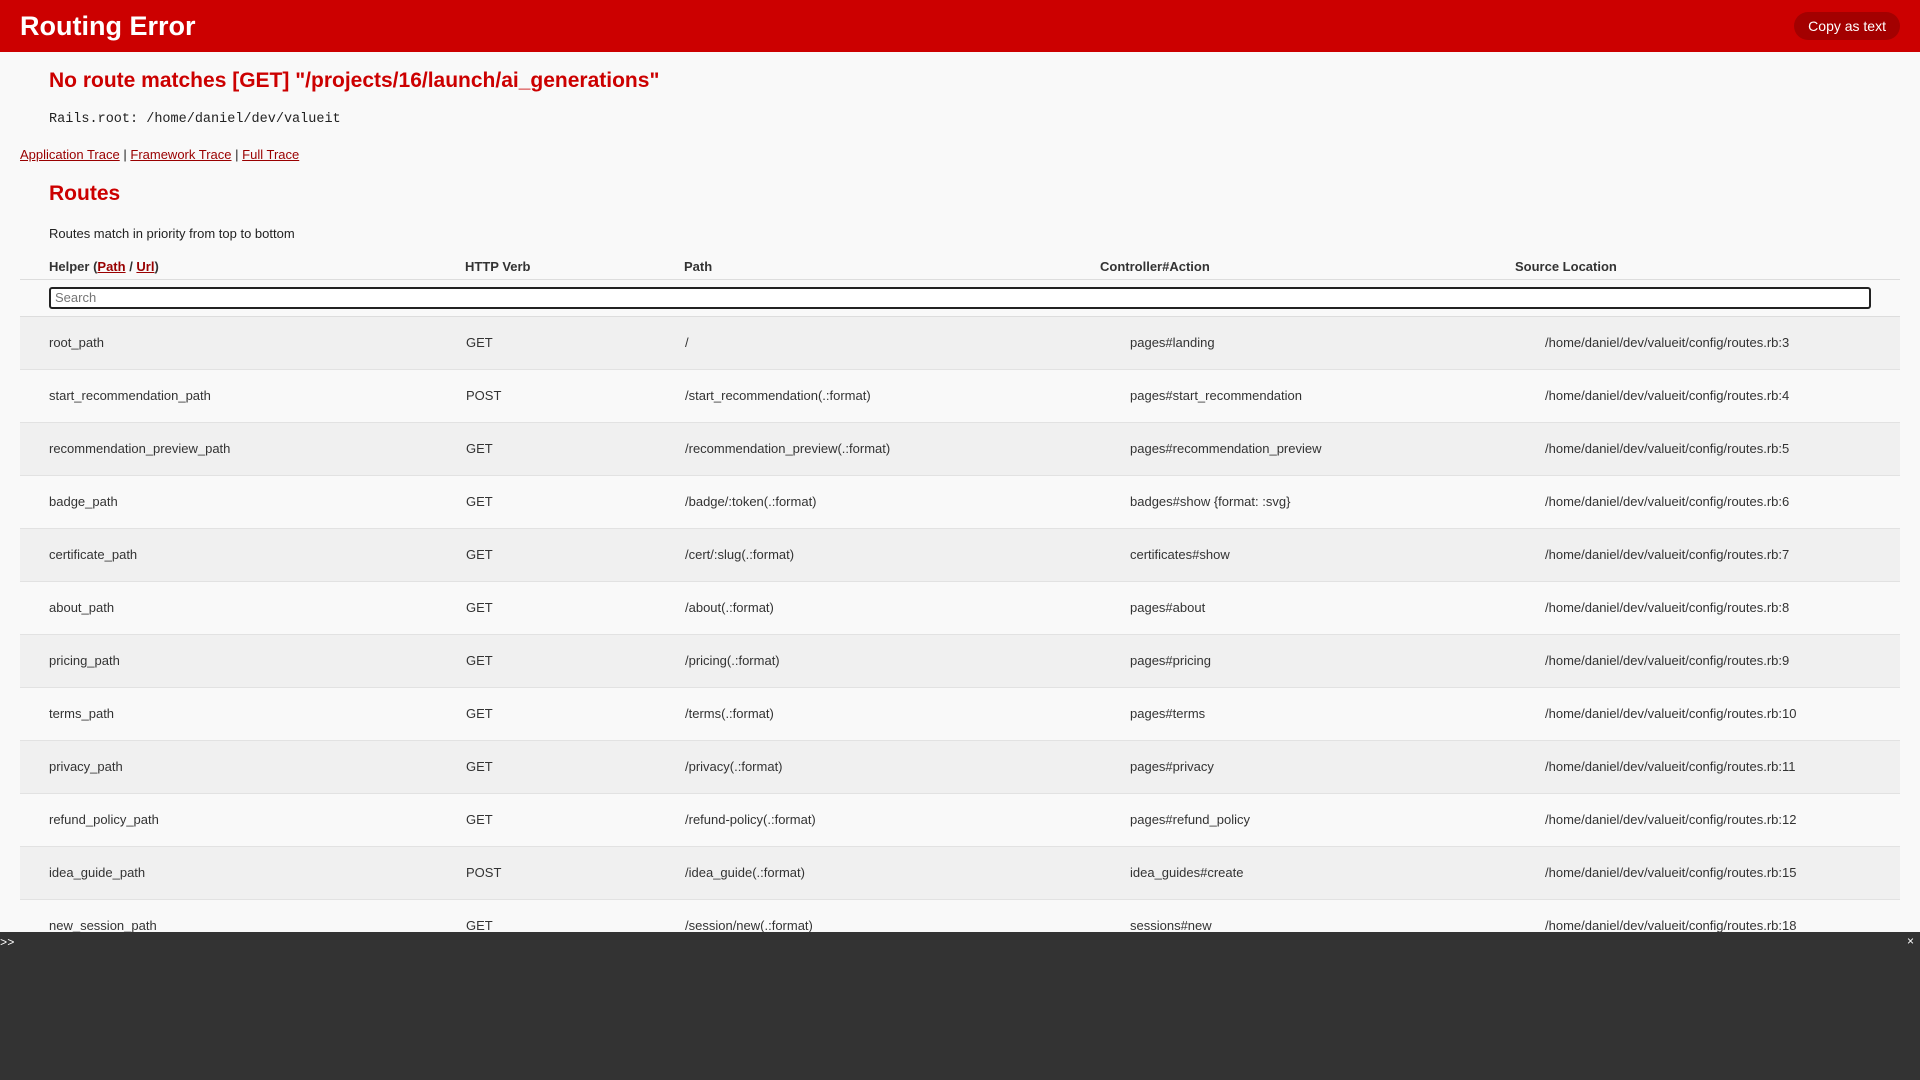  Describe the element at coordinates (892, 267) in the screenshot. I see `path-column-header: Path` at that location.